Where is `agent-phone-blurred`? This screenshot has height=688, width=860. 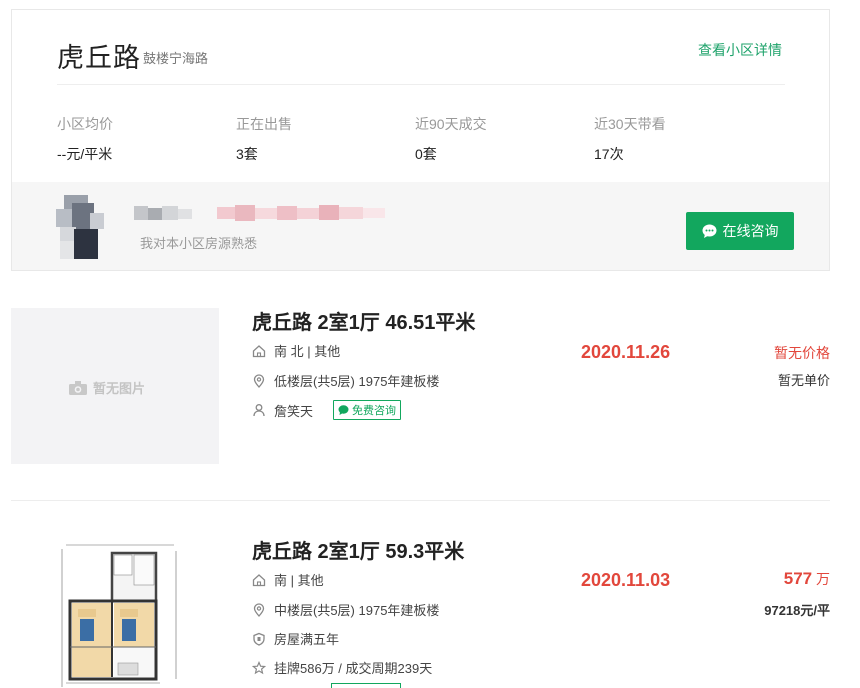
agent-phone-blurred is located at coordinates (301, 213).